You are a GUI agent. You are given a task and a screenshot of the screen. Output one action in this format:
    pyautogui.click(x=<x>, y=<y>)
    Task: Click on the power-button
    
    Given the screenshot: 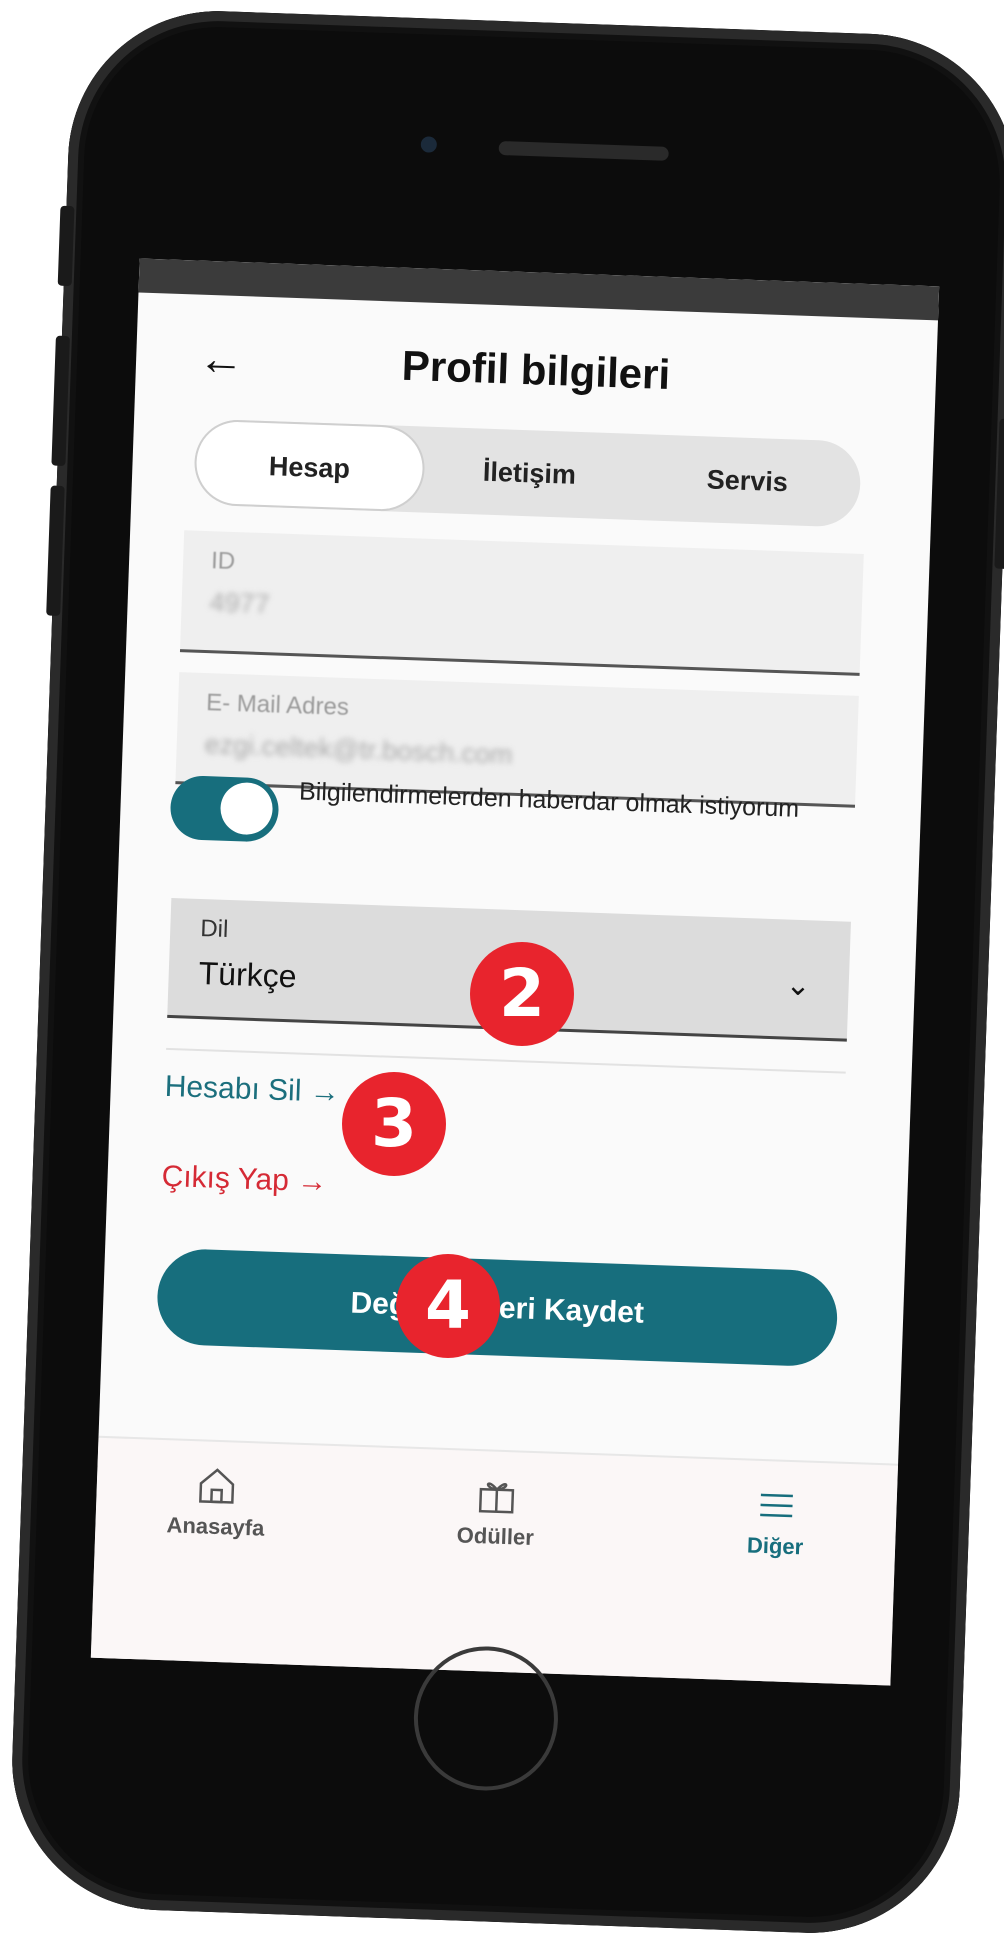 What is the action you would take?
    pyautogui.click(x=999, y=494)
    